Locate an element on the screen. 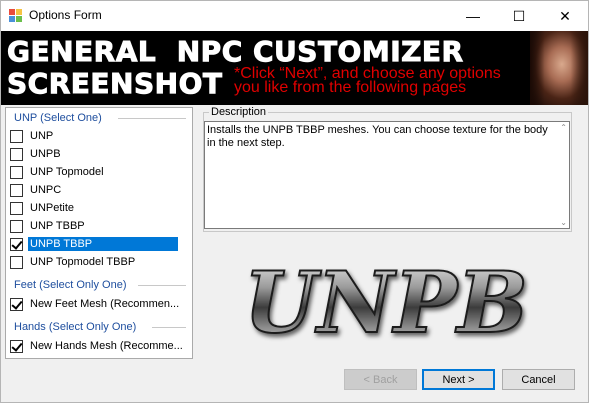 The image size is (589, 403). window-title: Options Form is located at coordinates (65, 15).